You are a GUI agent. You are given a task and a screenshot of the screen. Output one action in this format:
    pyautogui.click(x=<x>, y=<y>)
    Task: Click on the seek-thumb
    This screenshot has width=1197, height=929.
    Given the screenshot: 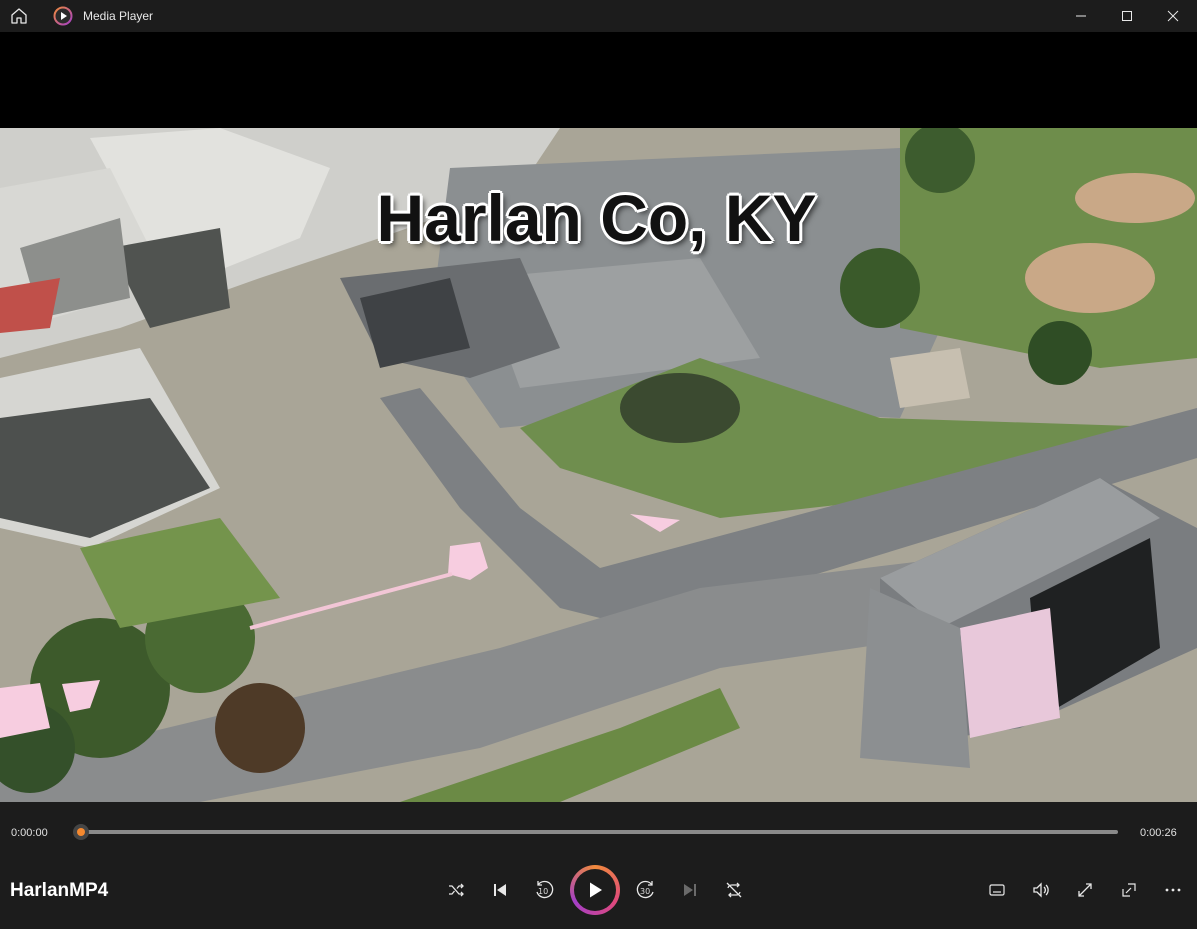 What is the action you would take?
    pyautogui.click(x=81, y=832)
    